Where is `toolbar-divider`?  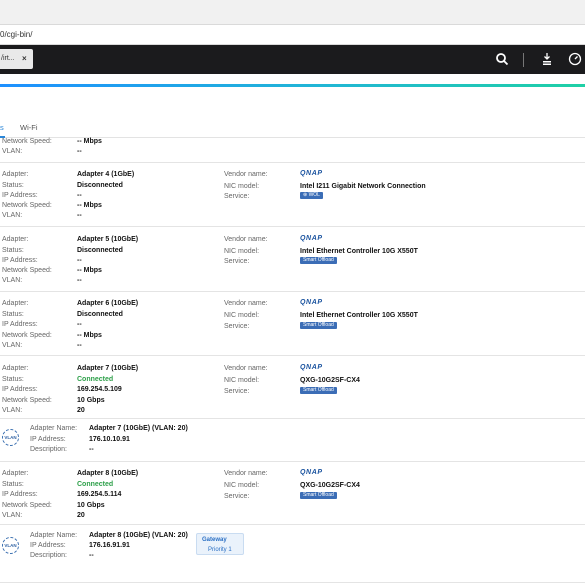 toolbar-divider is located at coordinates (523, 60).